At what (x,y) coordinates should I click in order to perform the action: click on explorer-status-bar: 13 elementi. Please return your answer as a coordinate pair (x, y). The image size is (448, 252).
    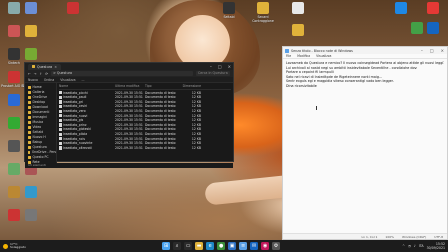
    Looking at the image, I should click on (129, 165).